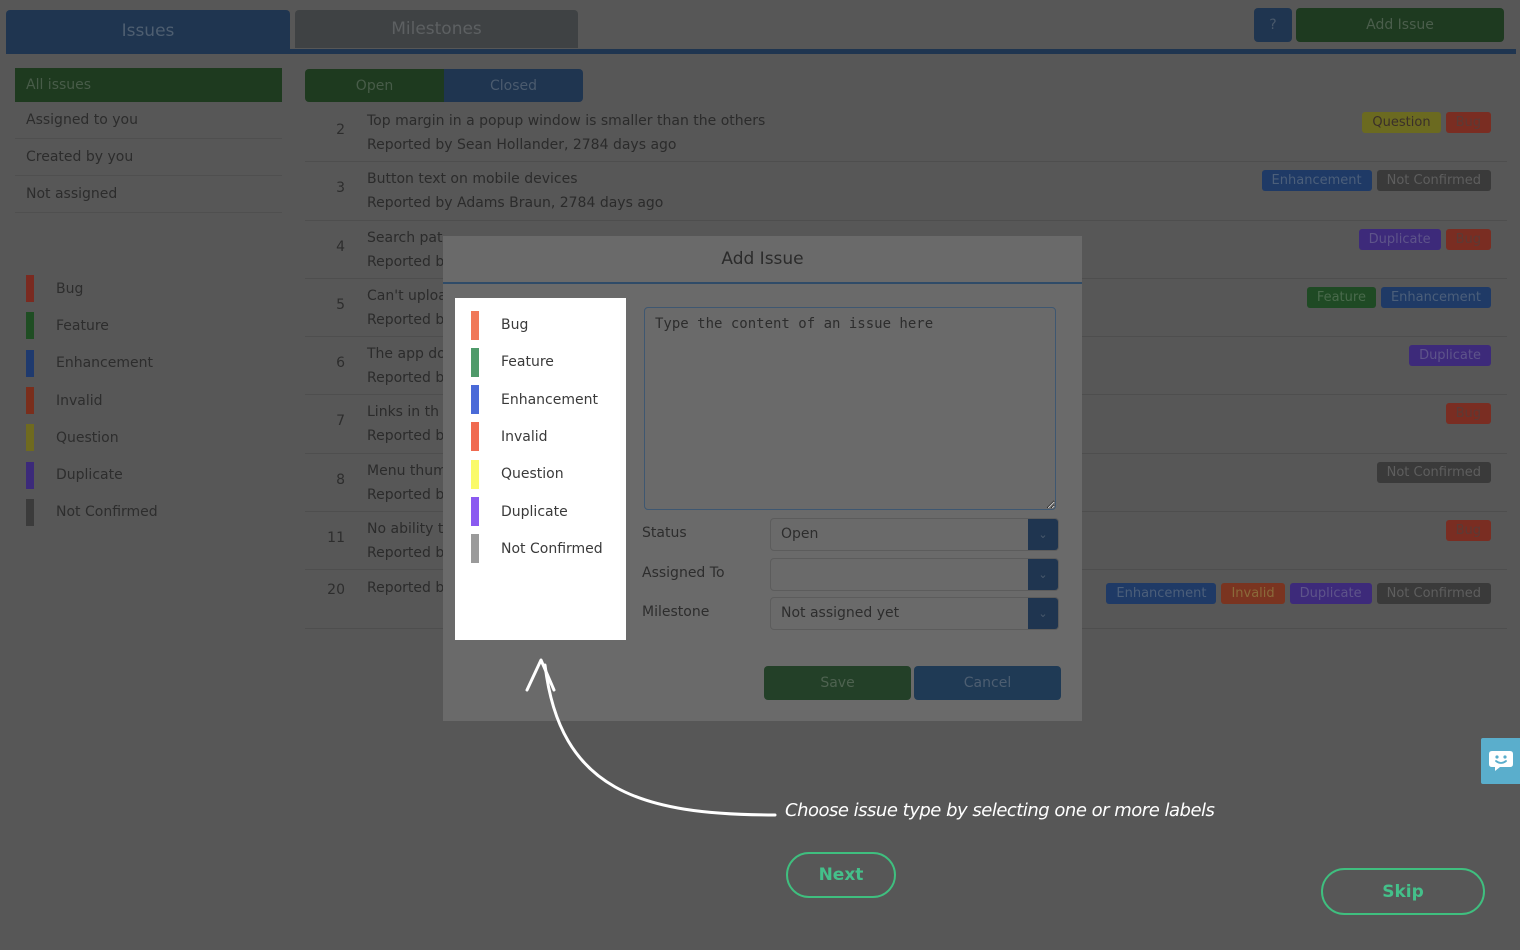 The width and height of the screenshot is (1520, 950). What do you see at coordinates (841, 875) in the screenshot?
I see `tour-next-button: Next` at bounding box center [841, 875].